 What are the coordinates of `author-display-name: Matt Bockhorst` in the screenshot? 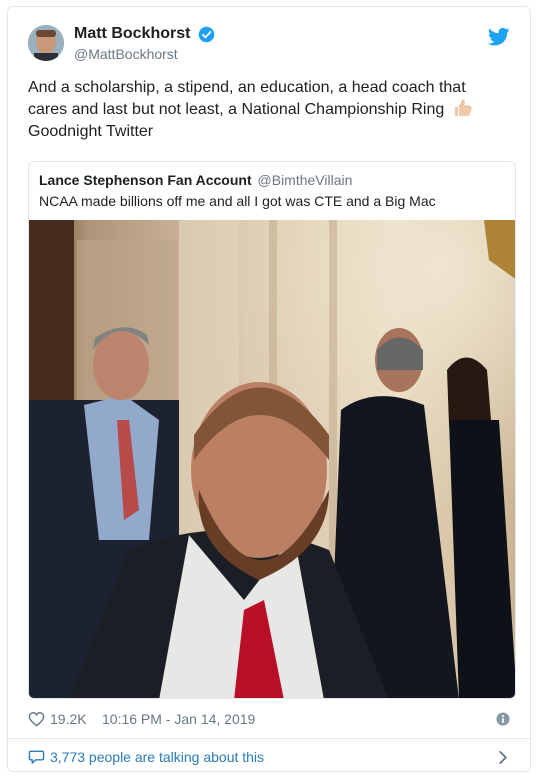 It's located at (132, 34).